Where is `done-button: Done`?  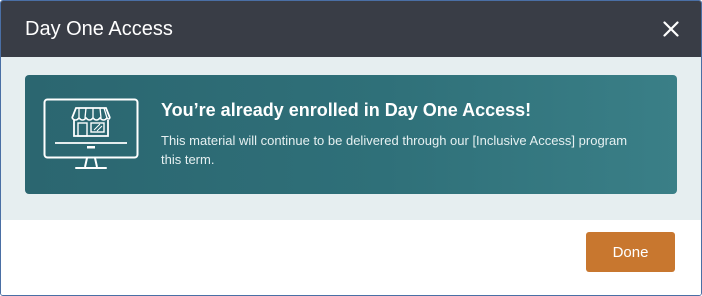
done-button: Done is located at coordinates (630, 252).